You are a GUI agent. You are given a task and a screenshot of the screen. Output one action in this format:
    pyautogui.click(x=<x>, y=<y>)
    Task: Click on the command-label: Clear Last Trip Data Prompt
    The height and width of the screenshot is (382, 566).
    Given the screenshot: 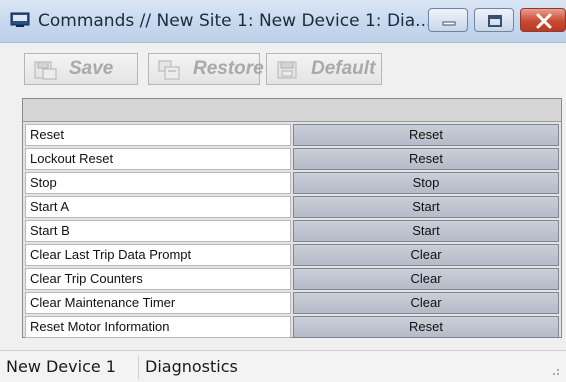 What is the action you would take?
    pyautogui.click(x=158, y=255)
    